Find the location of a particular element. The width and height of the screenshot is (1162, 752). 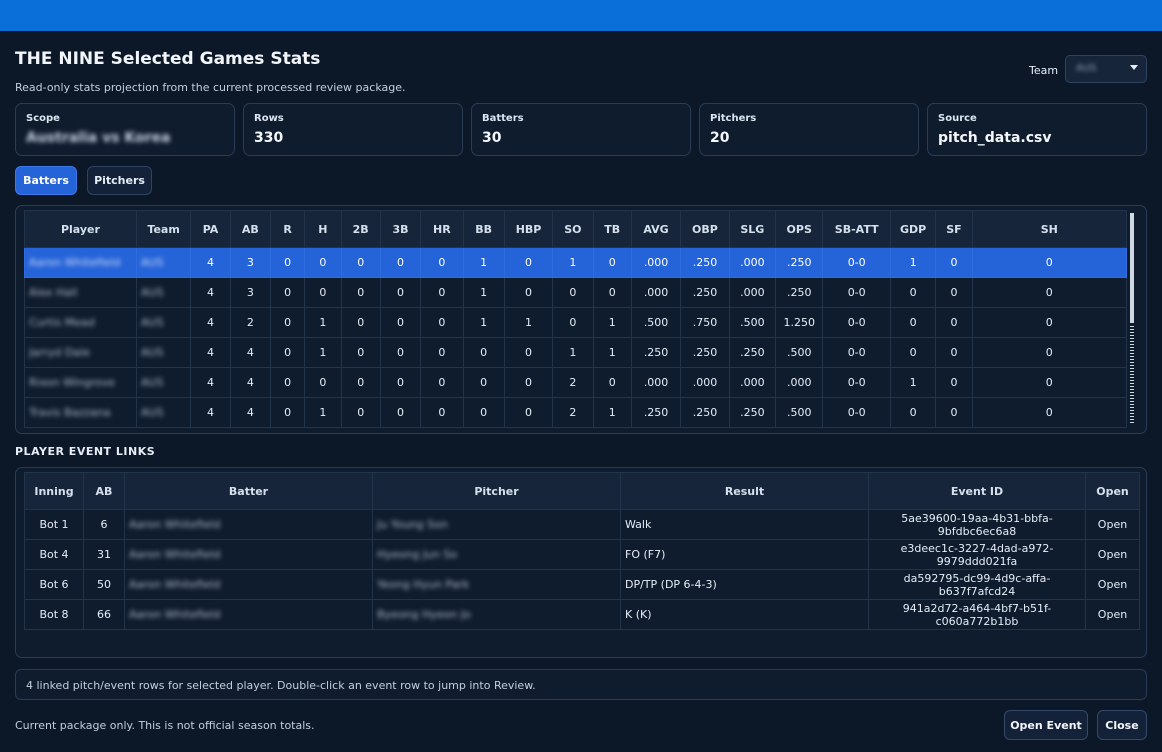

column-header-ops: OPS is located at coordinates (799, 229).